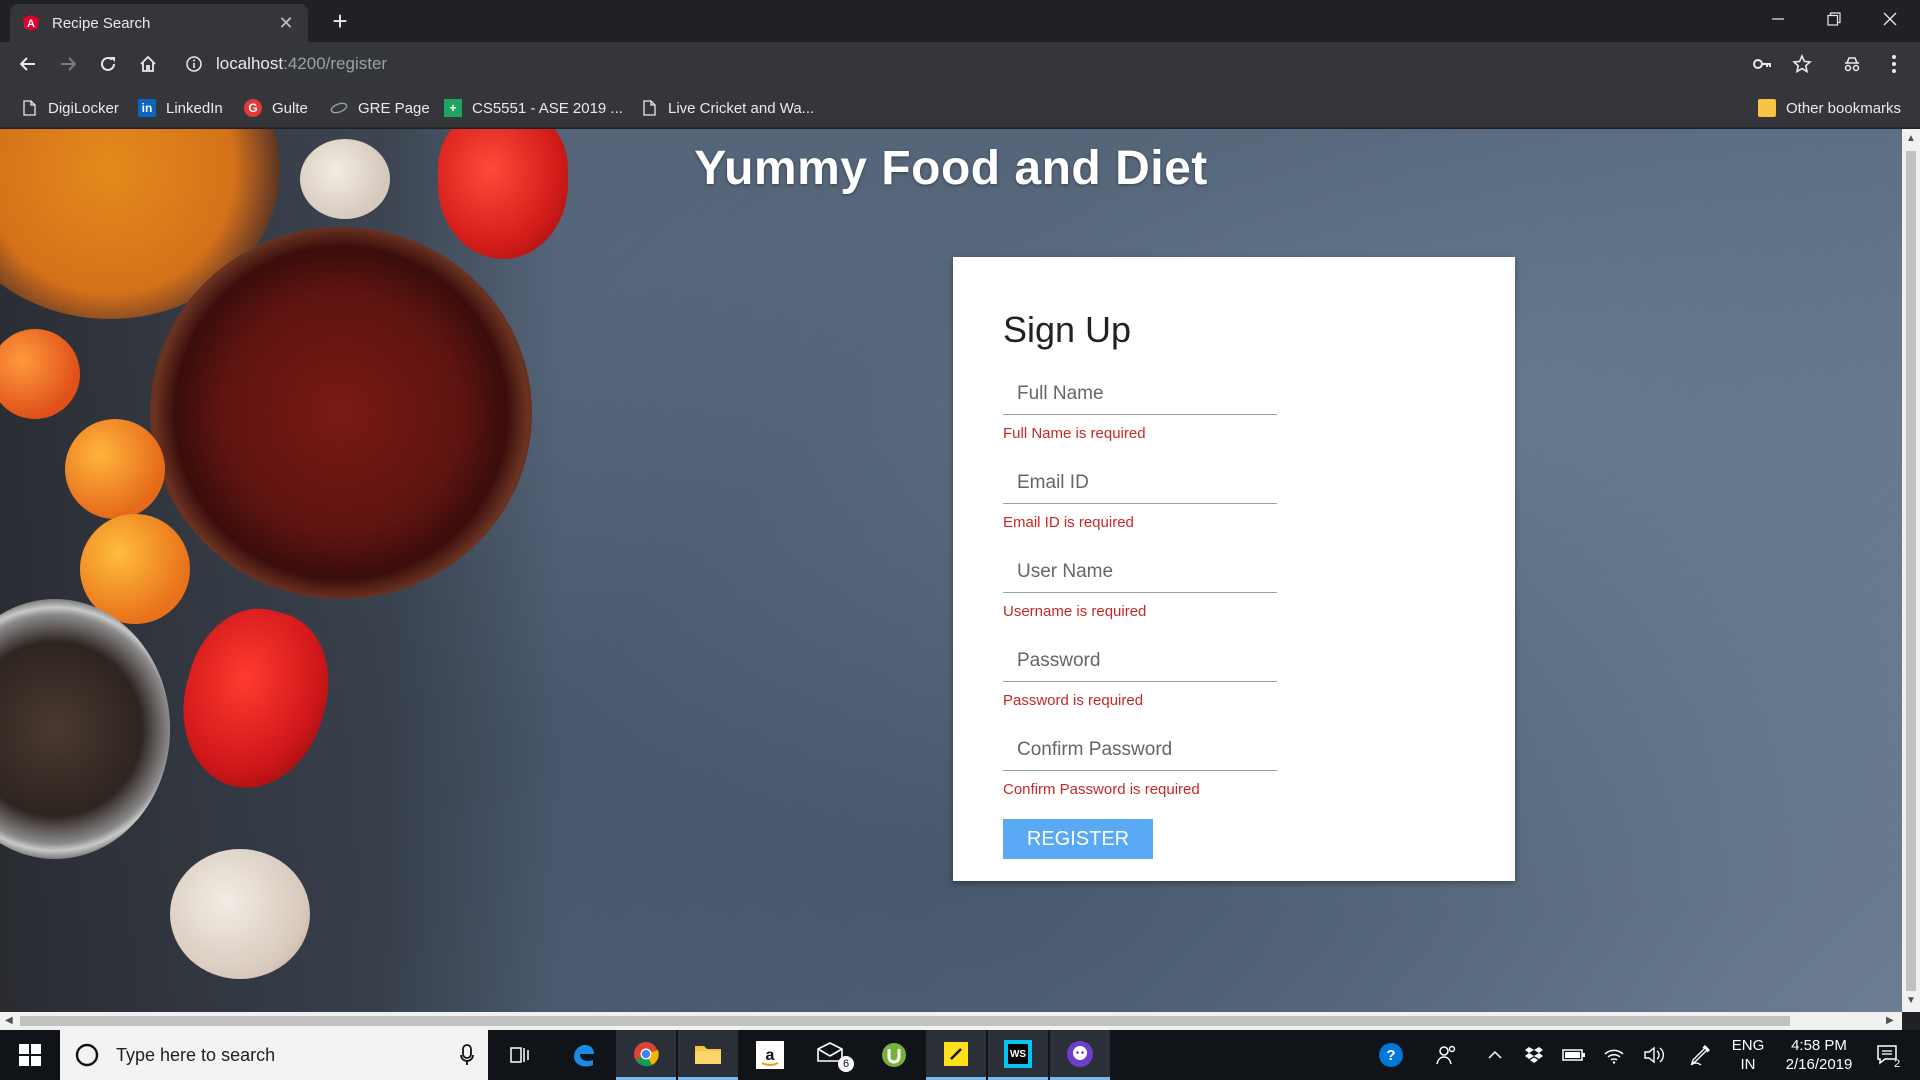 The image size is (1920, 1080). I want to click on url-path: :4200/register, so click(335, 63).